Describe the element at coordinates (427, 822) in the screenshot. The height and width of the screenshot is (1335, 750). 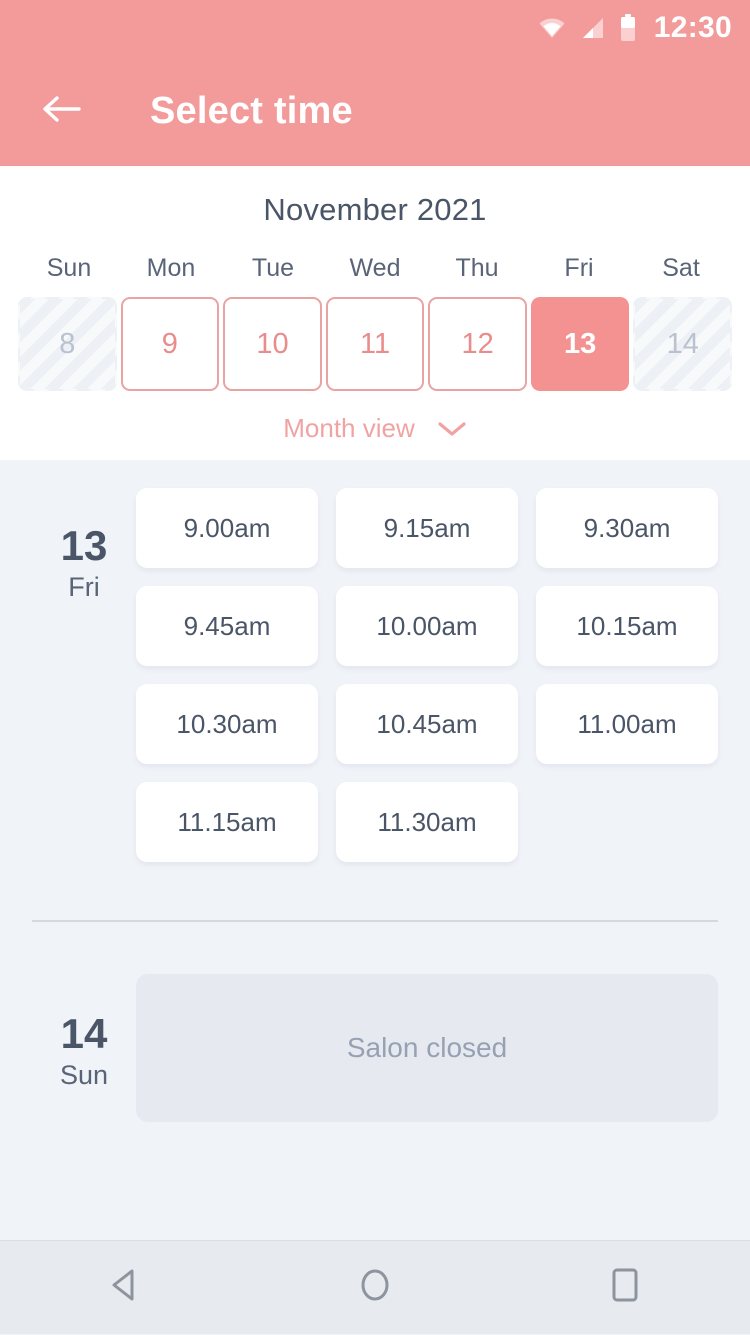
I see `time-slot: 11.30am` at that location.